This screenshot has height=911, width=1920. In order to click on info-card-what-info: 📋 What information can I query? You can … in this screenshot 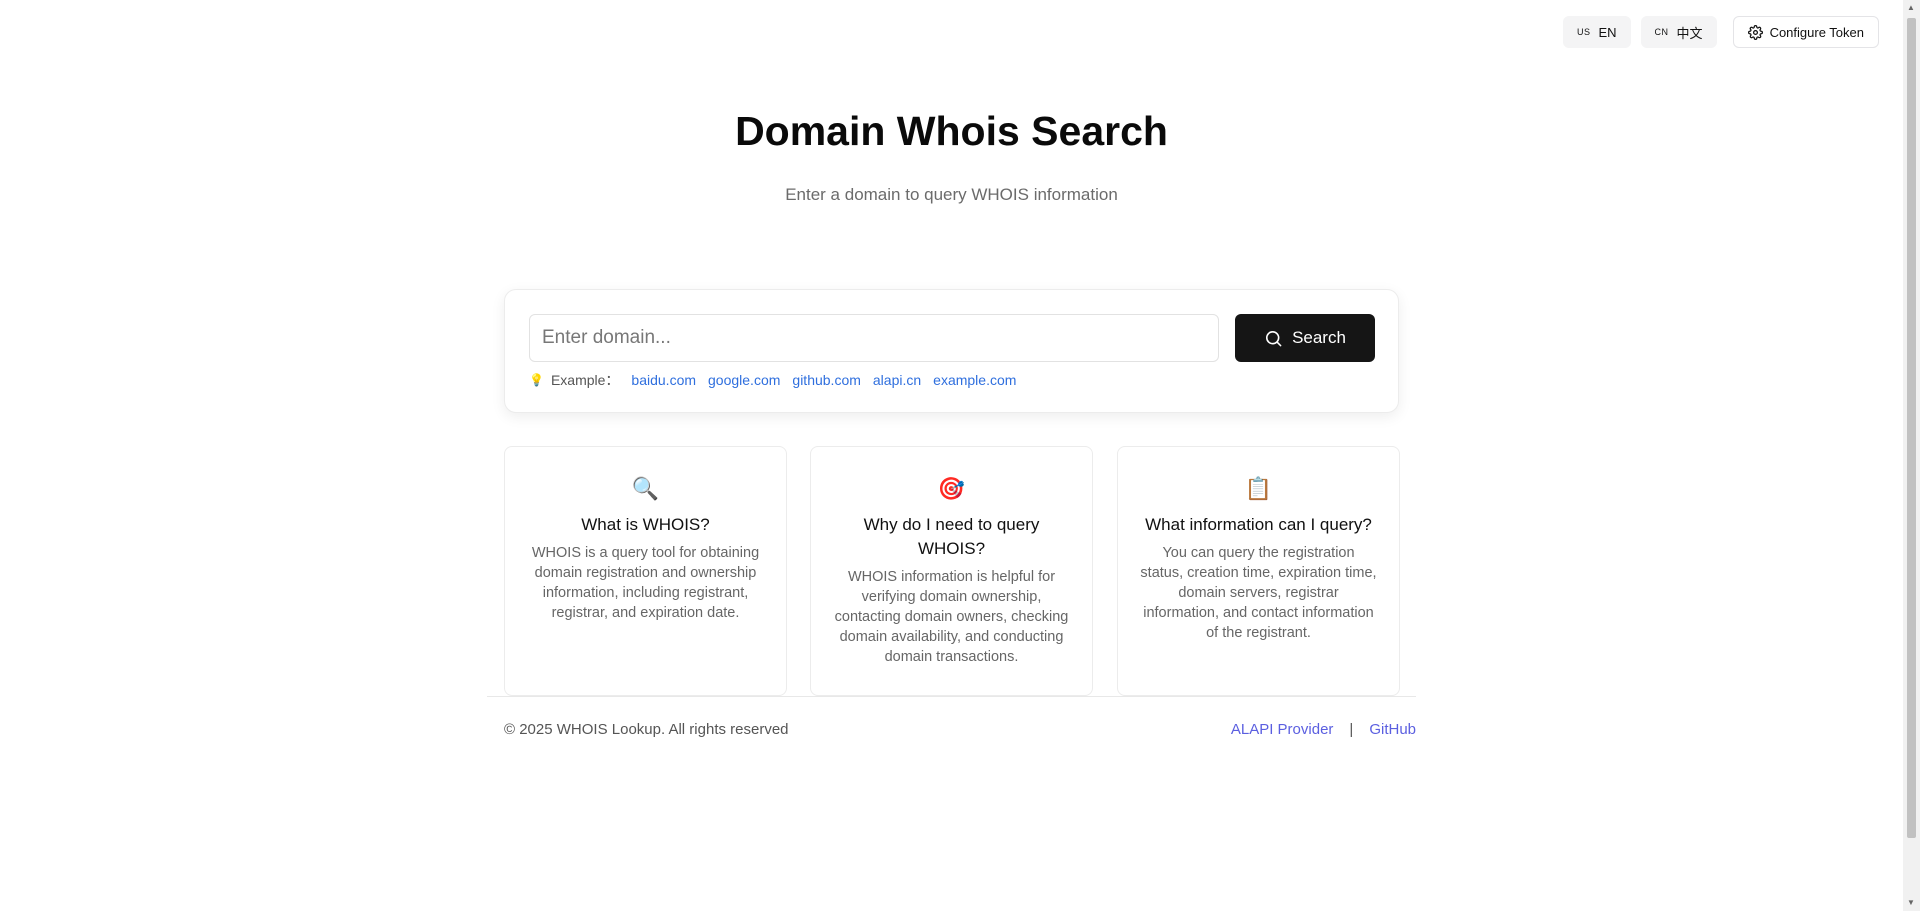, I will do `click(1258, 571)`.